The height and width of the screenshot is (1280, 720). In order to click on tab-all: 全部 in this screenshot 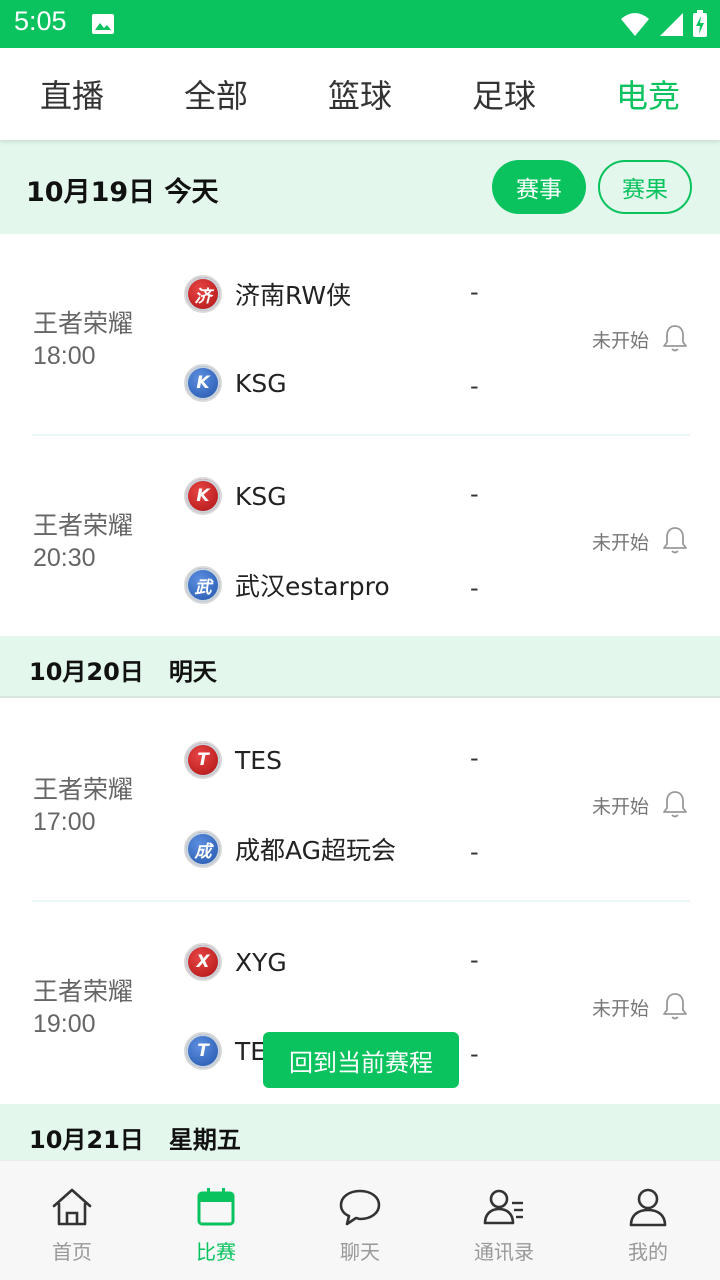, I will do `click(216, 94)`.